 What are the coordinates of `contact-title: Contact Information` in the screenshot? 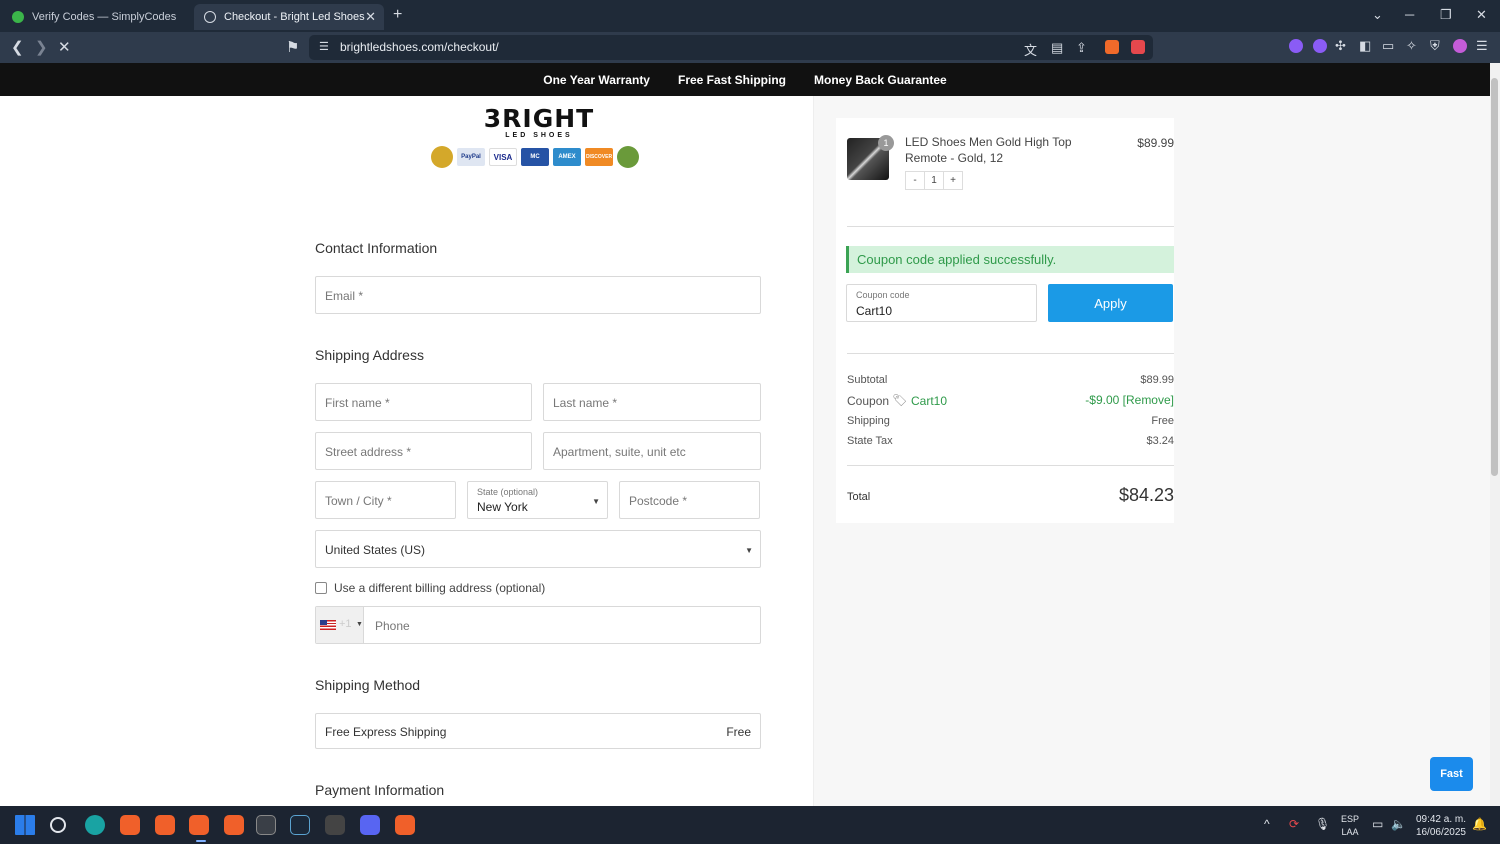 It's located at (376, 248).